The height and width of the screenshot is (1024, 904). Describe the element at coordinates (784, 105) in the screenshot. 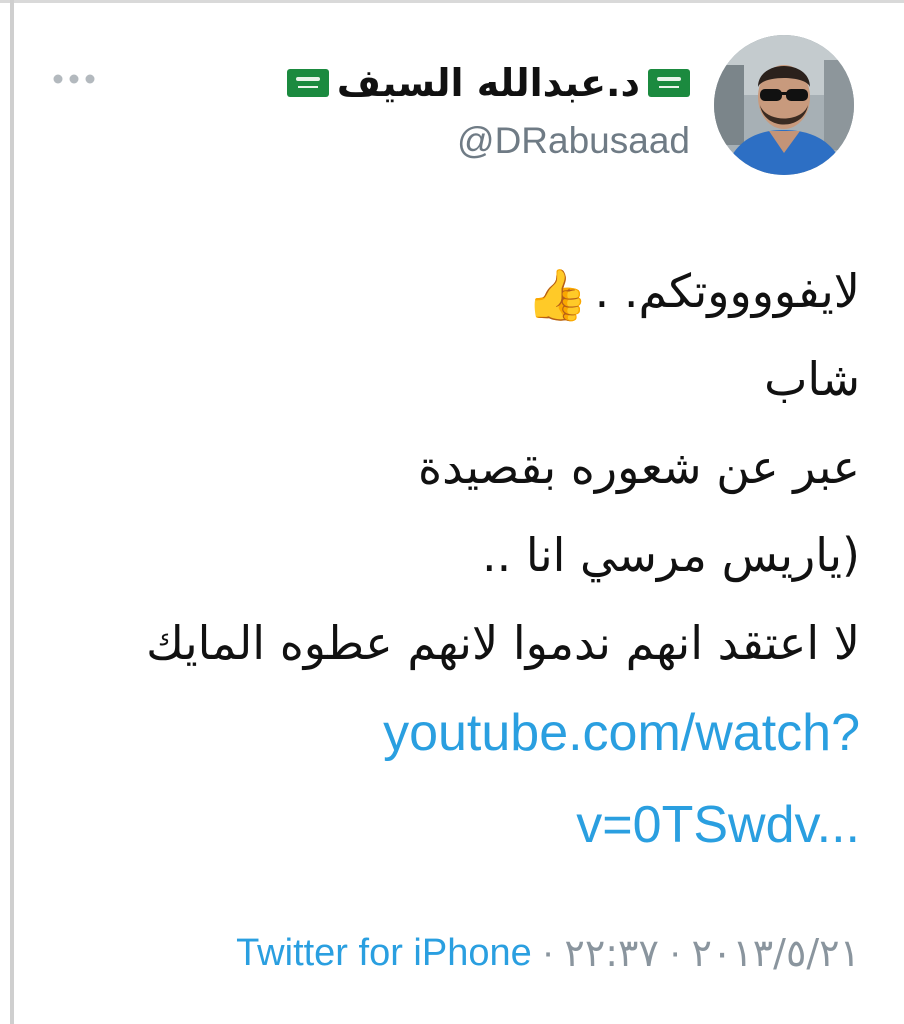

I see `avatar` at that location.